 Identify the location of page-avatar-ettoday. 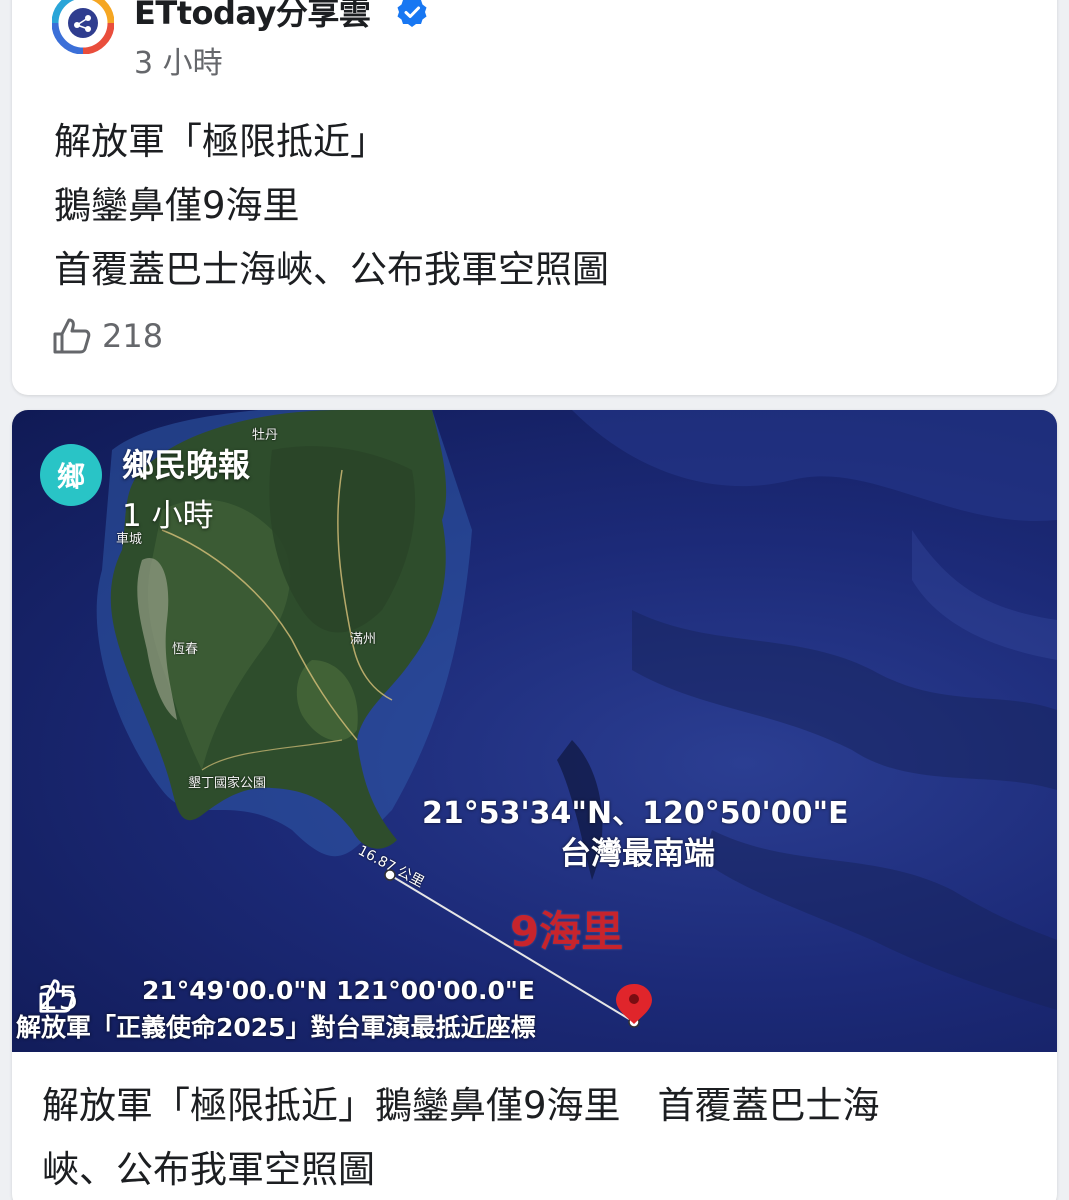
(83, 27).